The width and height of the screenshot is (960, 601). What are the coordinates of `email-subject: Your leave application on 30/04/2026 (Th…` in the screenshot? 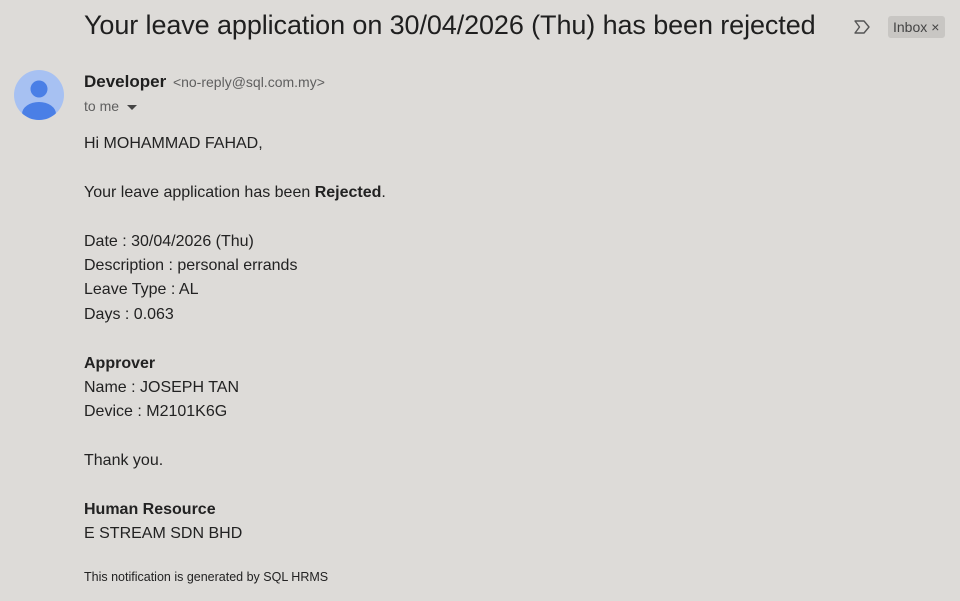 It's located at (450, 25).